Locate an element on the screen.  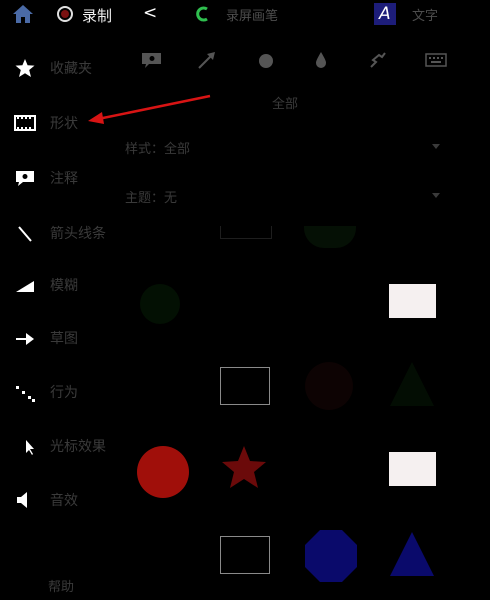
screen-pen-icon is located at coordinates (202, 14).